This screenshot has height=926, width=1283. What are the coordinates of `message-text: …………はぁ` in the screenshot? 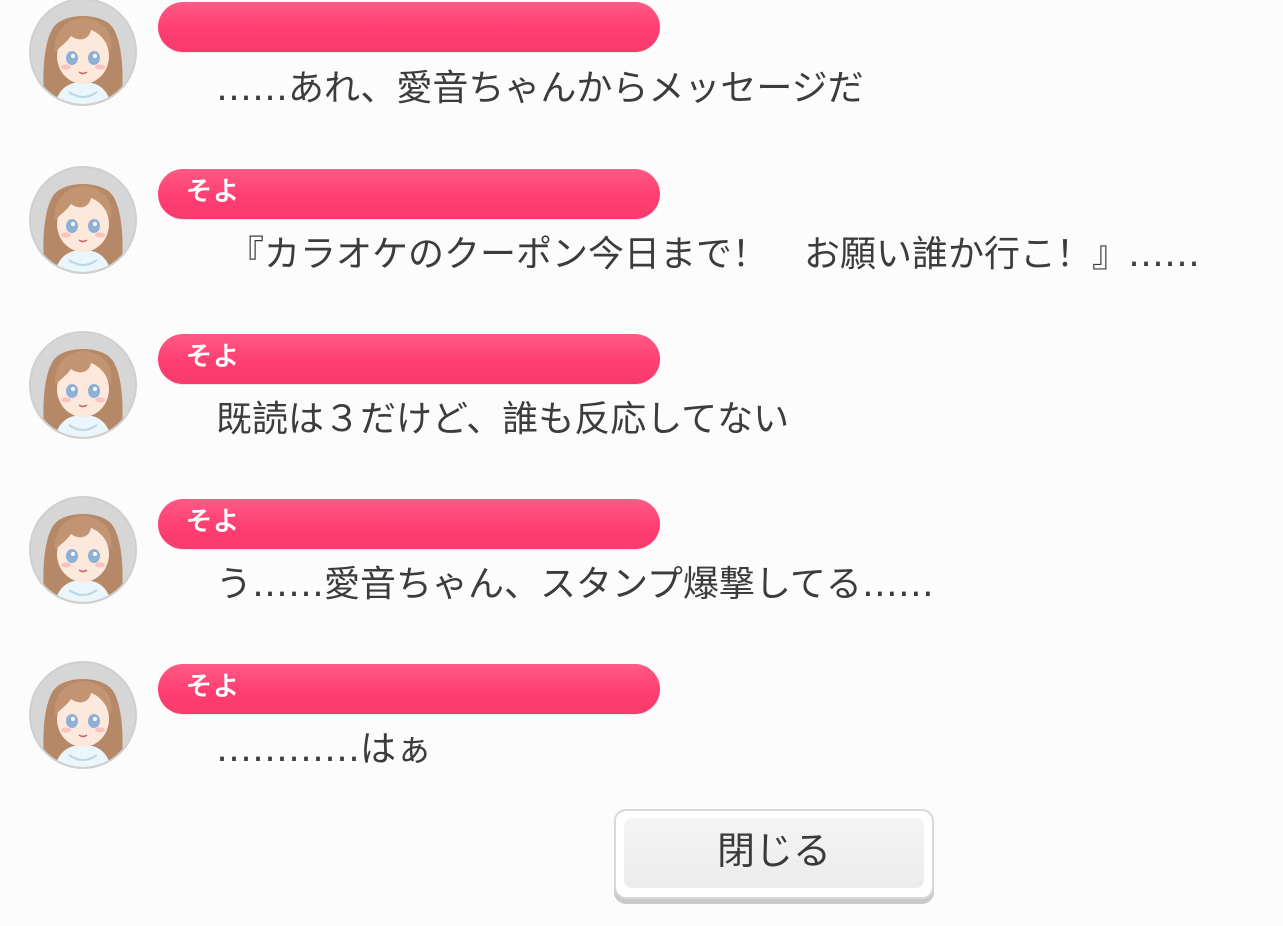 It's located at (324, 749).